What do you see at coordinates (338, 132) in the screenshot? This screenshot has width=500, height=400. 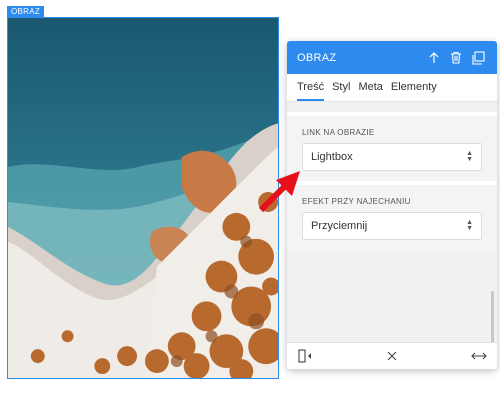 I see `link-label: LINK NA OBRAZIE` at bounding box center [338, 132].